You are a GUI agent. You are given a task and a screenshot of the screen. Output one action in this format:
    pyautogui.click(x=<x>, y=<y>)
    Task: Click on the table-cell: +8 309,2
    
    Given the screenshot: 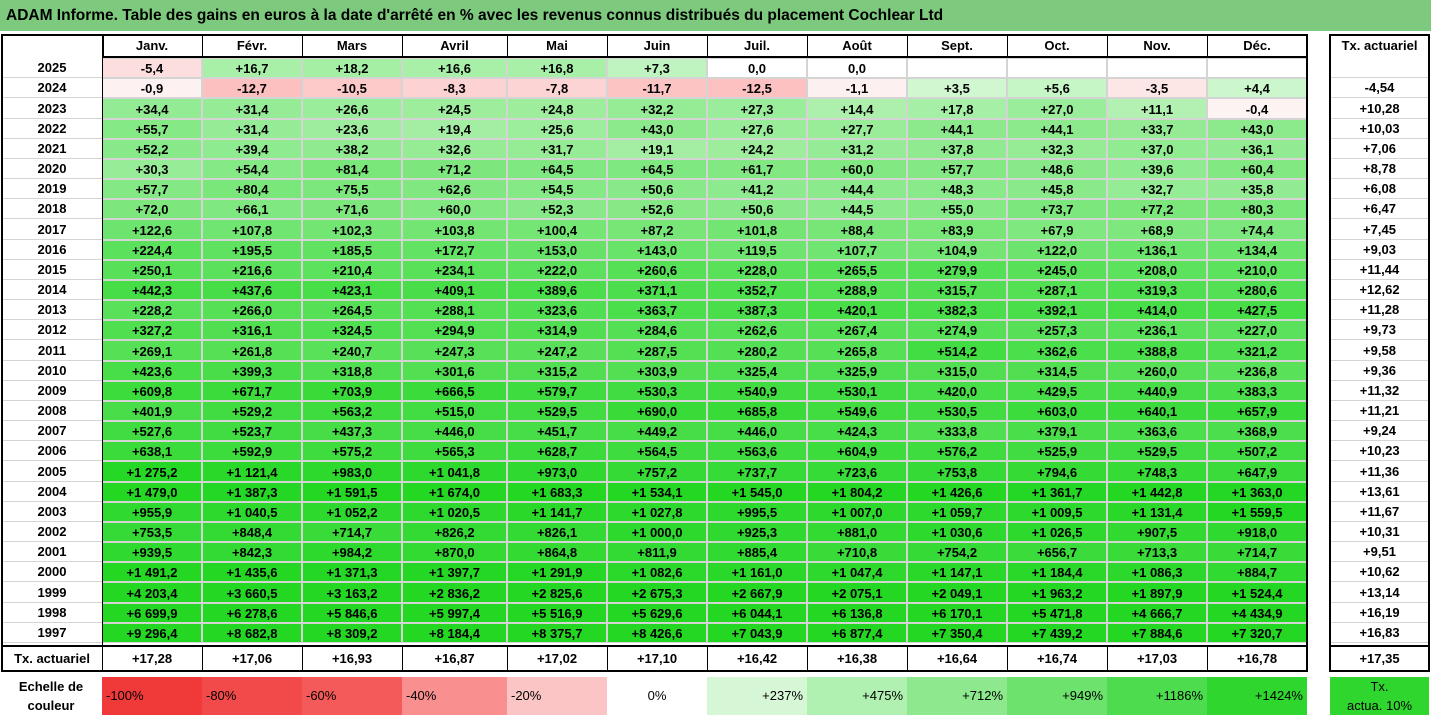 What is the action you would take?
    pyautogui.click(x=352, y=633)
    